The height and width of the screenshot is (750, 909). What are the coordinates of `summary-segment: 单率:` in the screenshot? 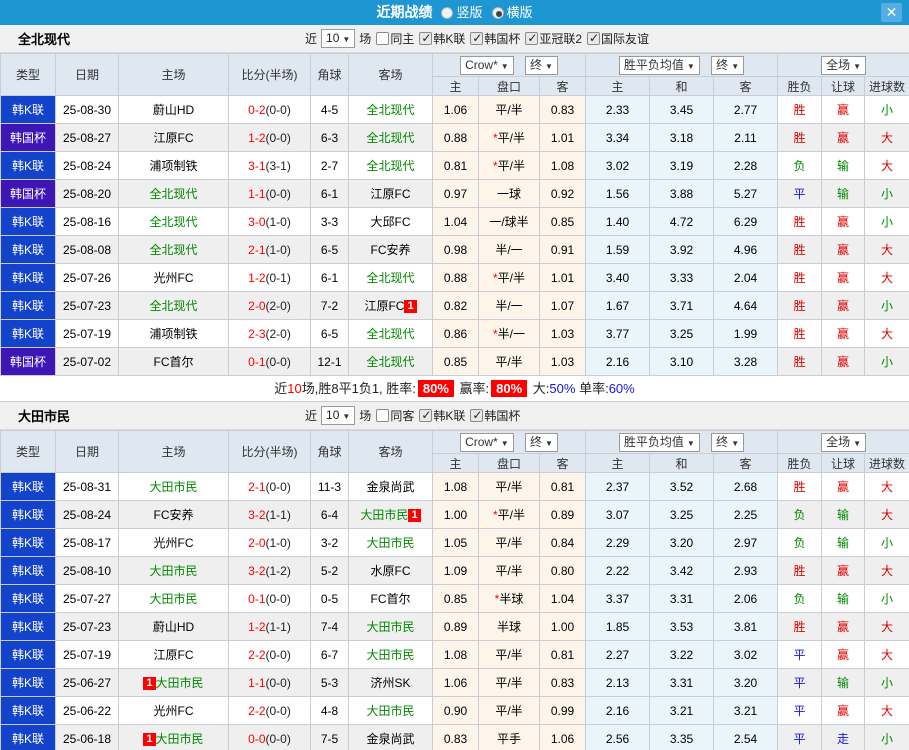 It's located at (592, 388).